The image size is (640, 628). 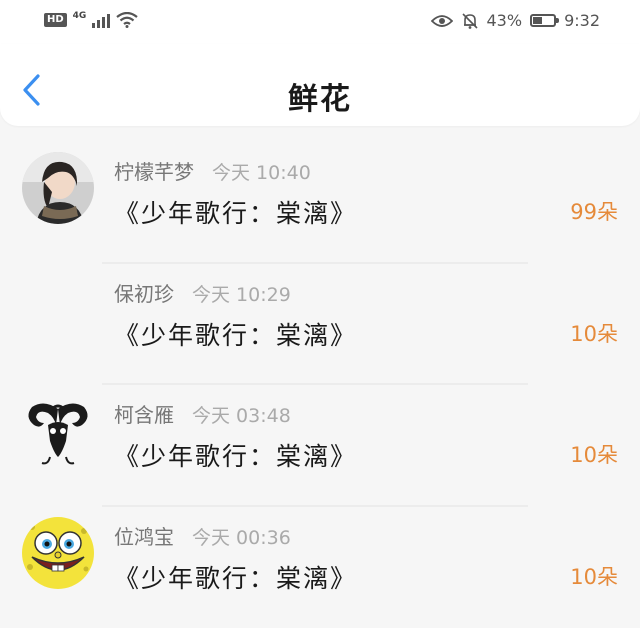 I want to click on name-line: 位鸿宝 今天 00:36, so click(x=202, y=535).